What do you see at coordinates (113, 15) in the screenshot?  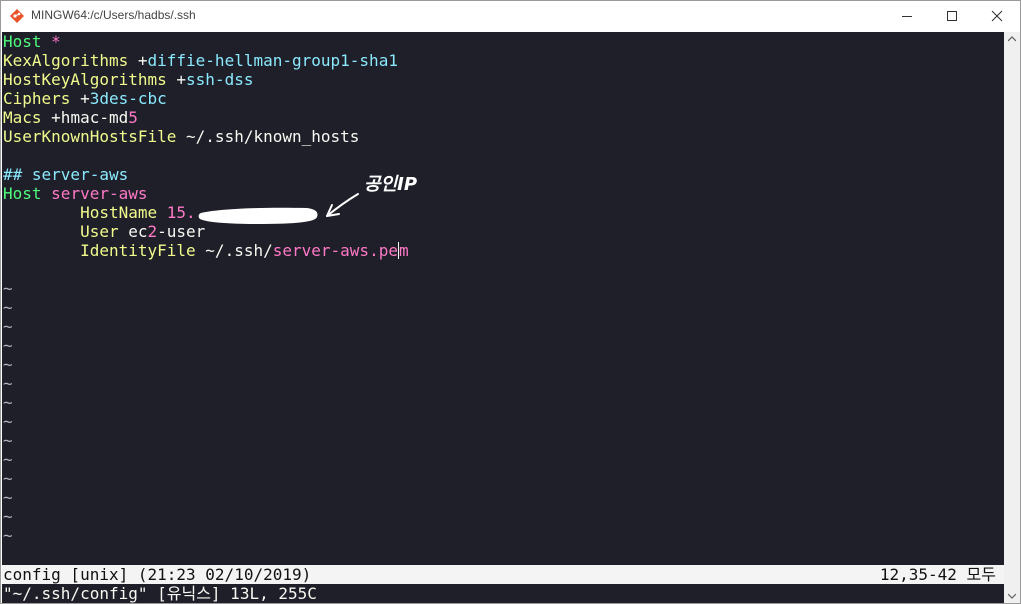 I see `window-title: MINGW64:/c/Users/hadbs/.ssh` at bounding box center [113, 15].